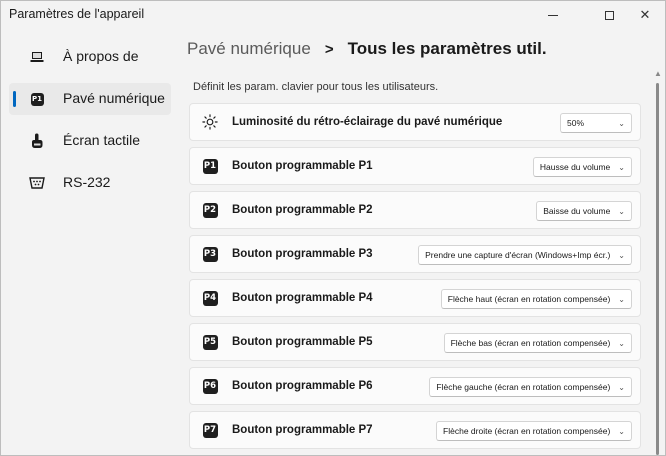 Image resolution: width=666 pixels, height=456 pixels. I want to click on p1-icon: P1, so click(210, 166).